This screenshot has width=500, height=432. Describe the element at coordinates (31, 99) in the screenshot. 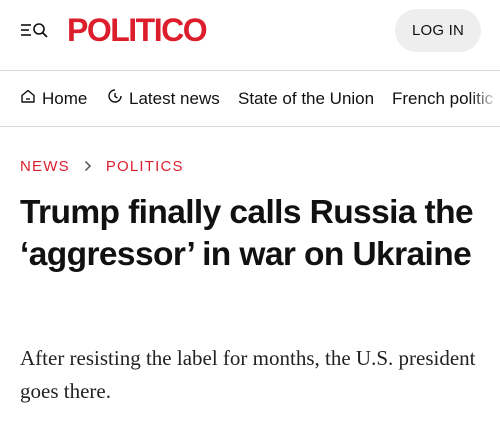

I see `home-icon` at that location.